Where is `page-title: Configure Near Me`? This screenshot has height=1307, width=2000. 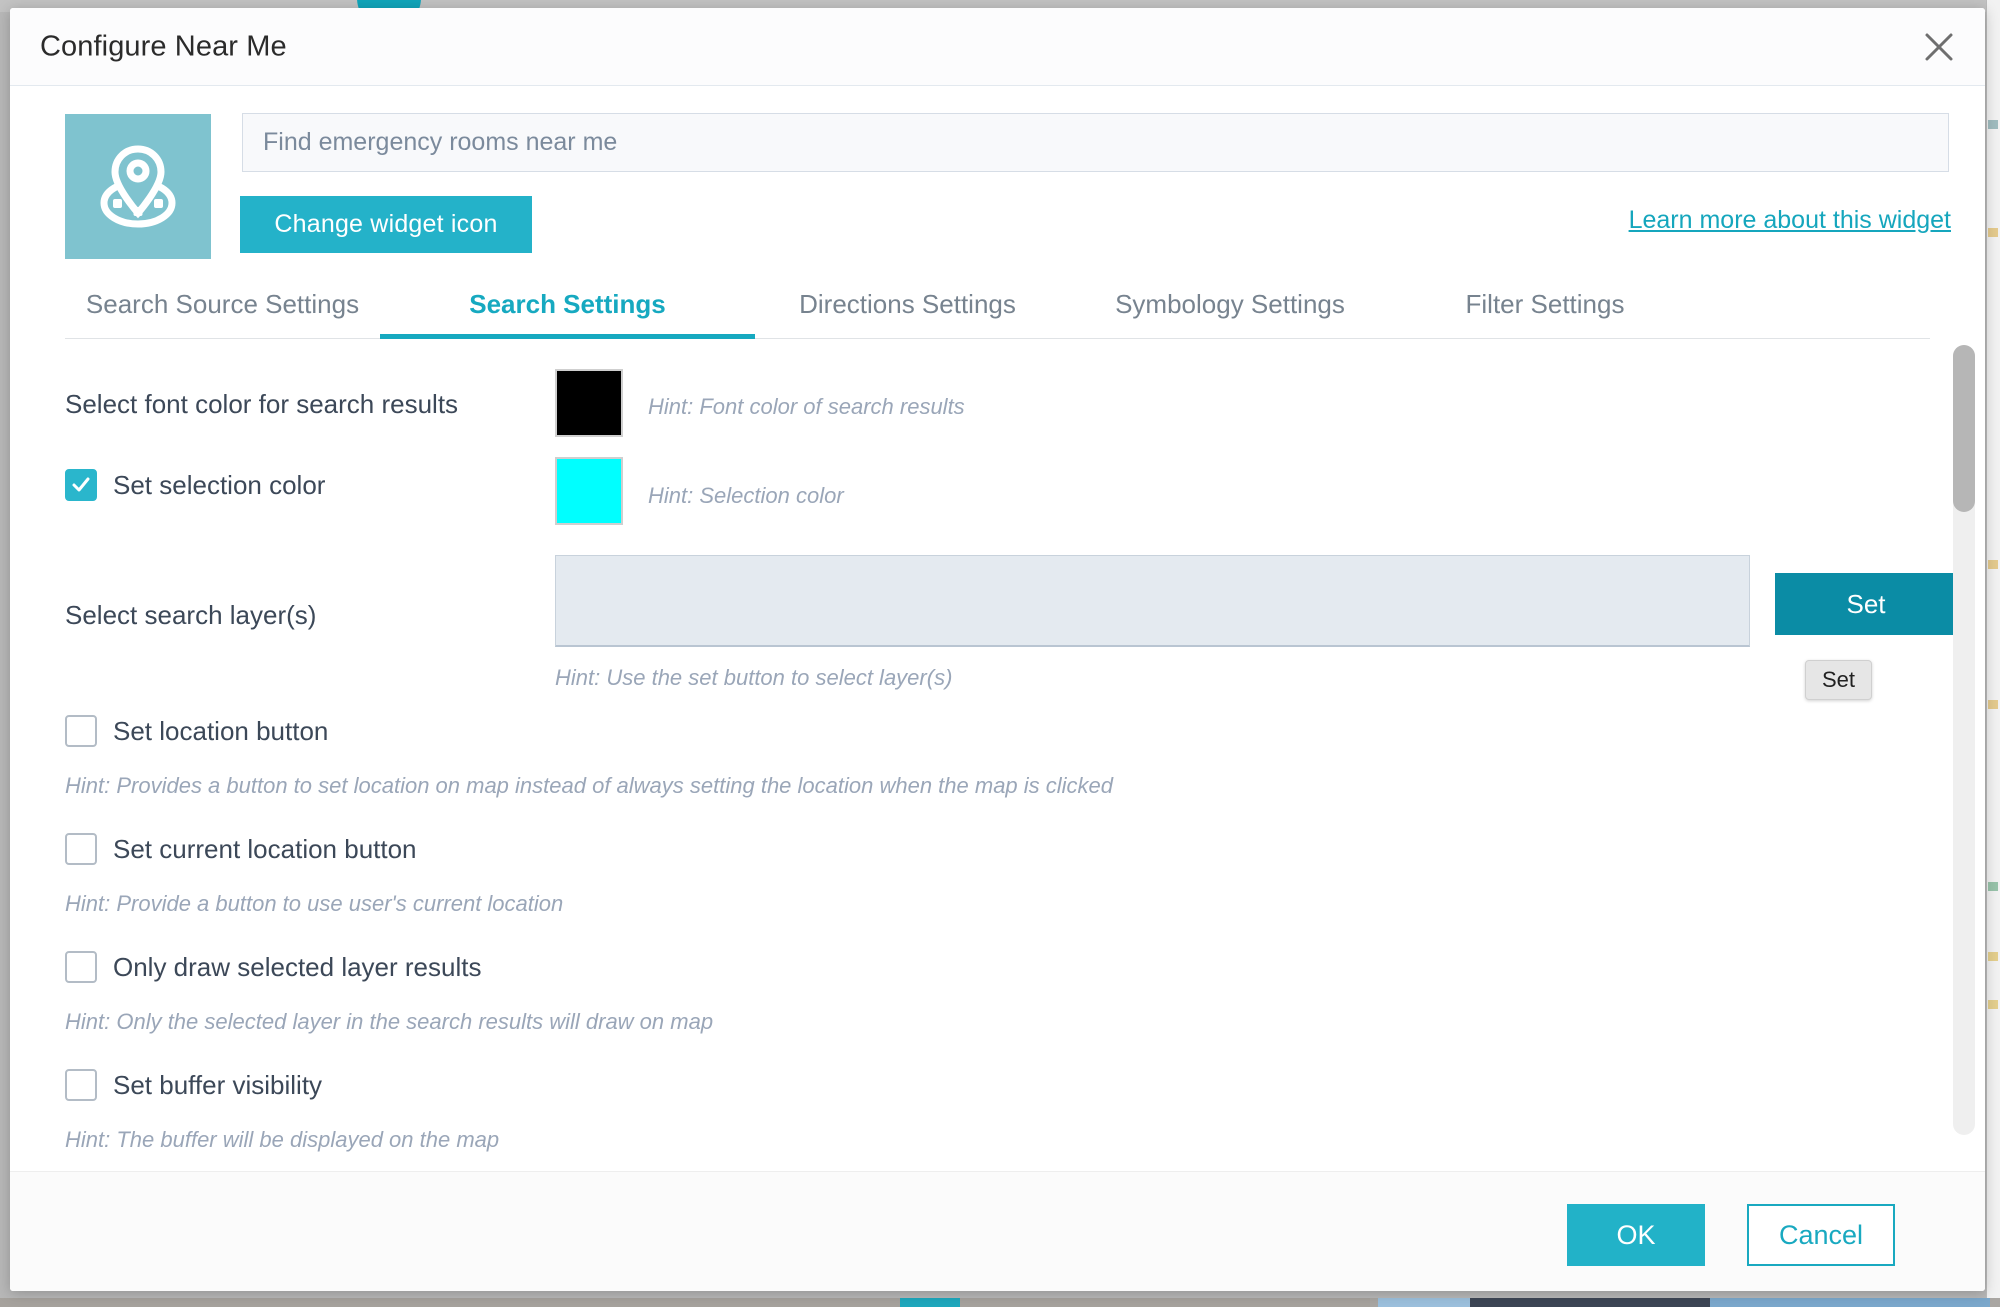
page-title: Configure Near Me is located at coordinates (163, 46).